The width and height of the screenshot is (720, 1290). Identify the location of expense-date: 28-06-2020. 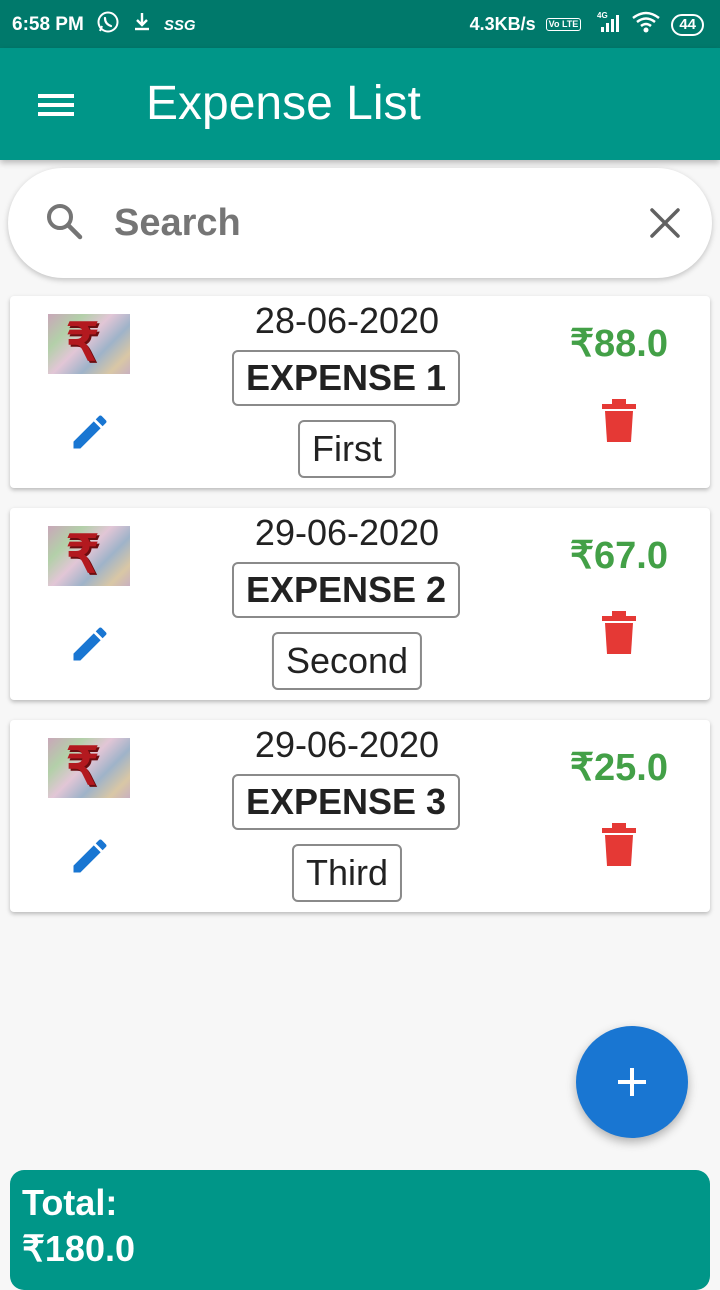
(347, 320).